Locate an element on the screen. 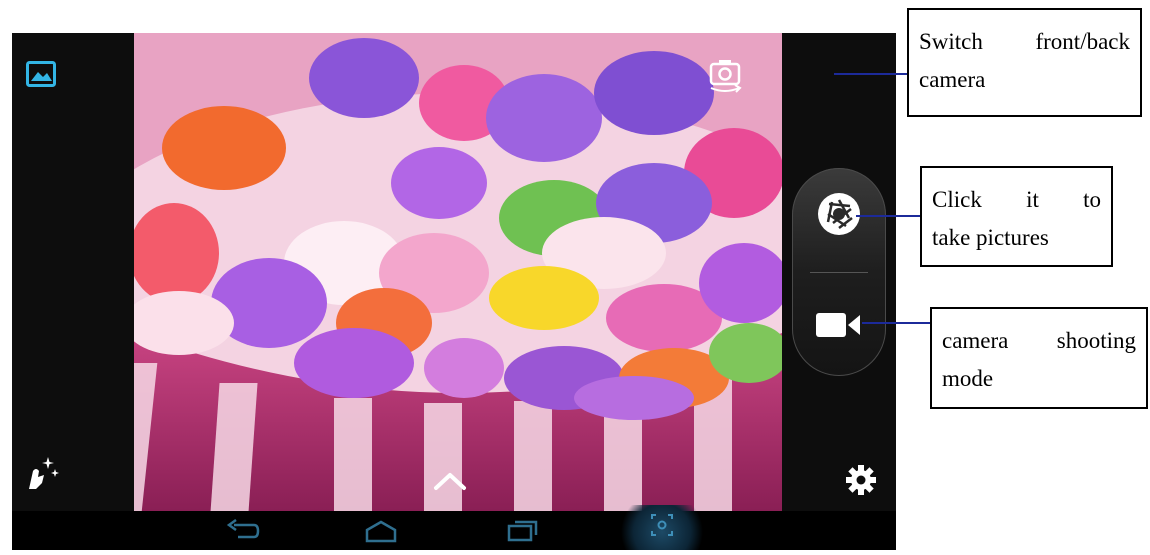 The width and height of the screenshot is (1150, 555). panel-divider is located at coordinates (839, 272).